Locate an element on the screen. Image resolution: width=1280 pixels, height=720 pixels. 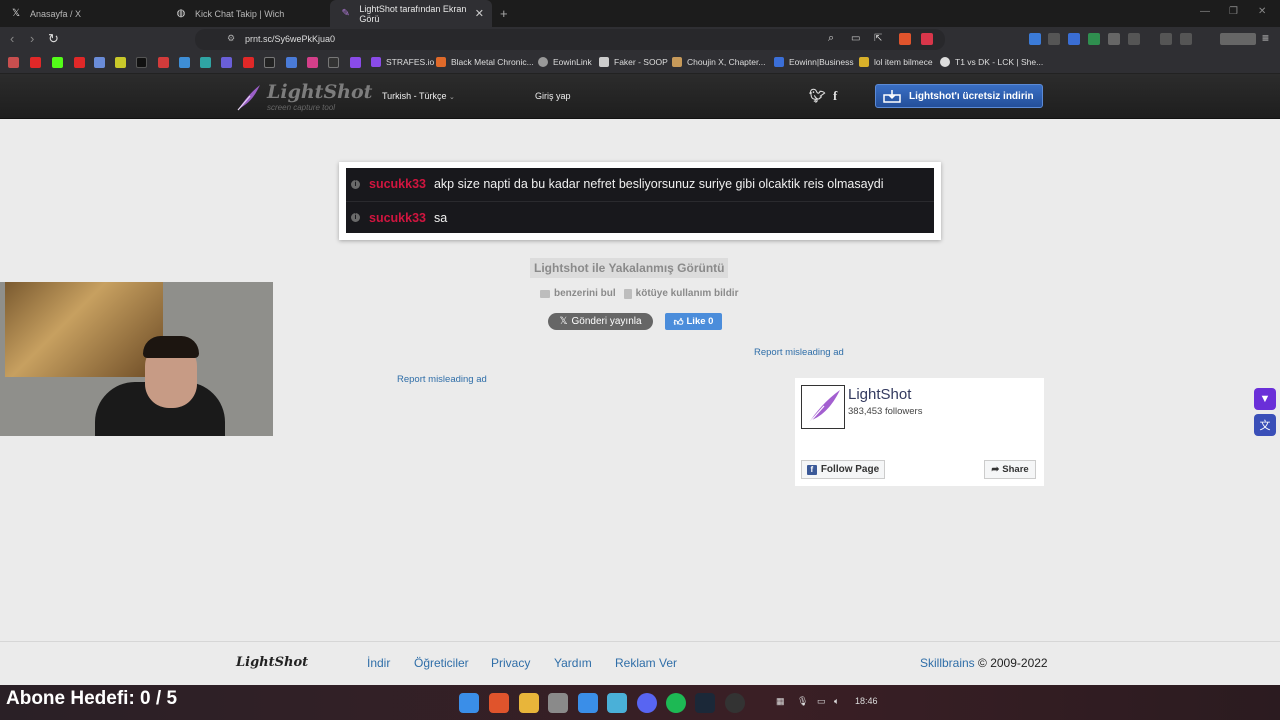
share-icon: ⇱ is located at coordinates (878, 38).